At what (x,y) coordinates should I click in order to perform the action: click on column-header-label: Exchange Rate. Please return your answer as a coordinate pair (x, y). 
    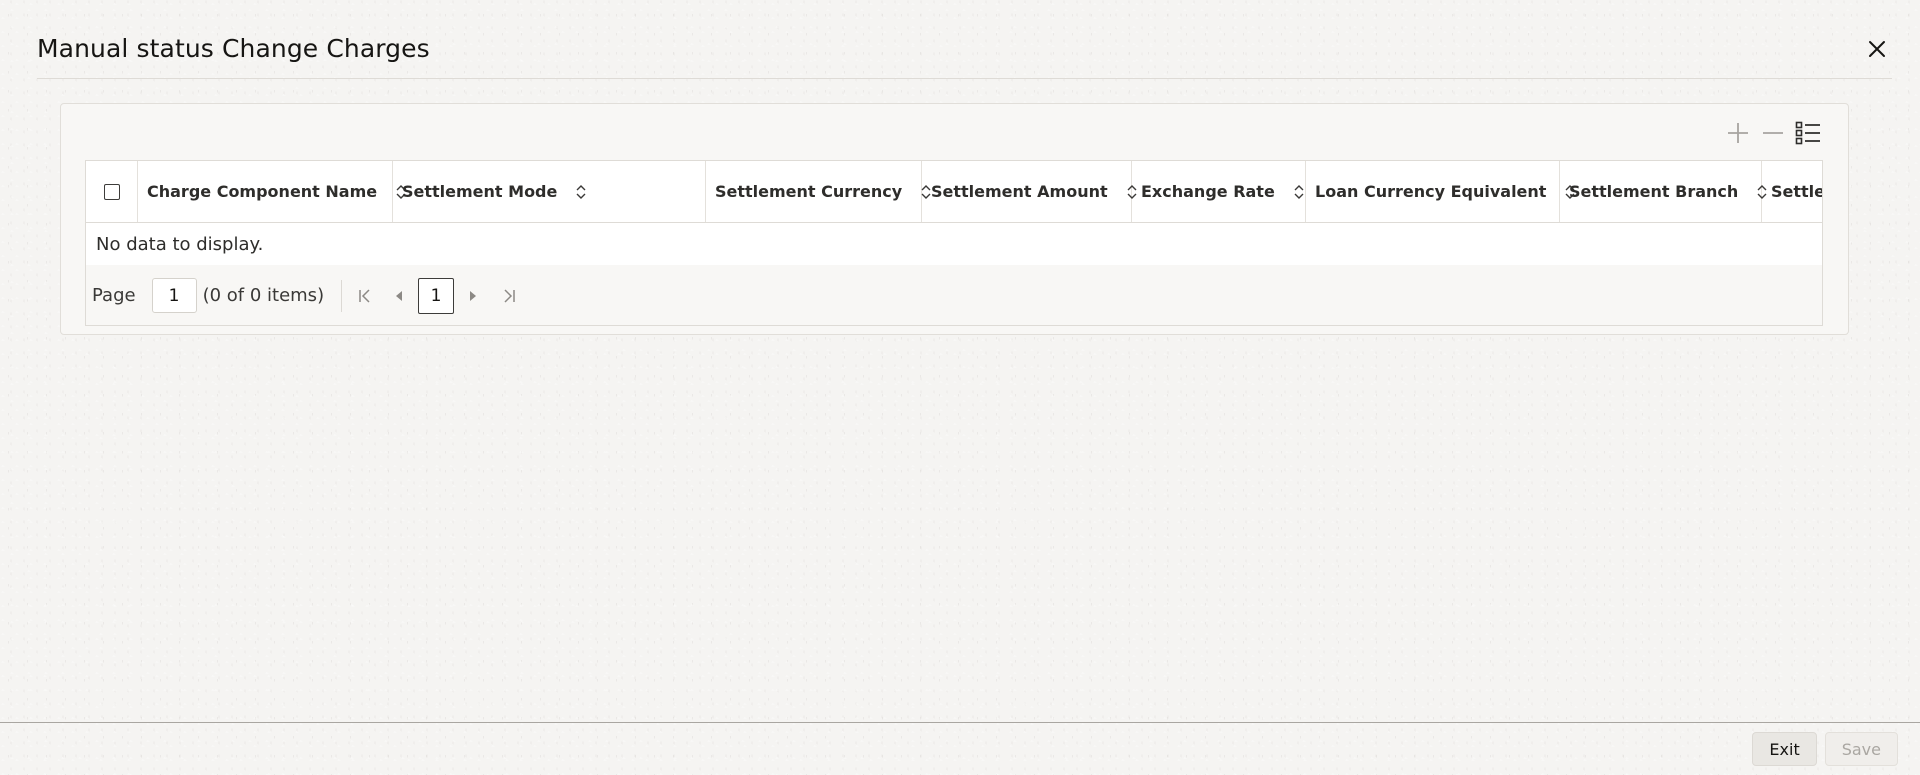
    Looking at the image, I should click on (1208, 191).